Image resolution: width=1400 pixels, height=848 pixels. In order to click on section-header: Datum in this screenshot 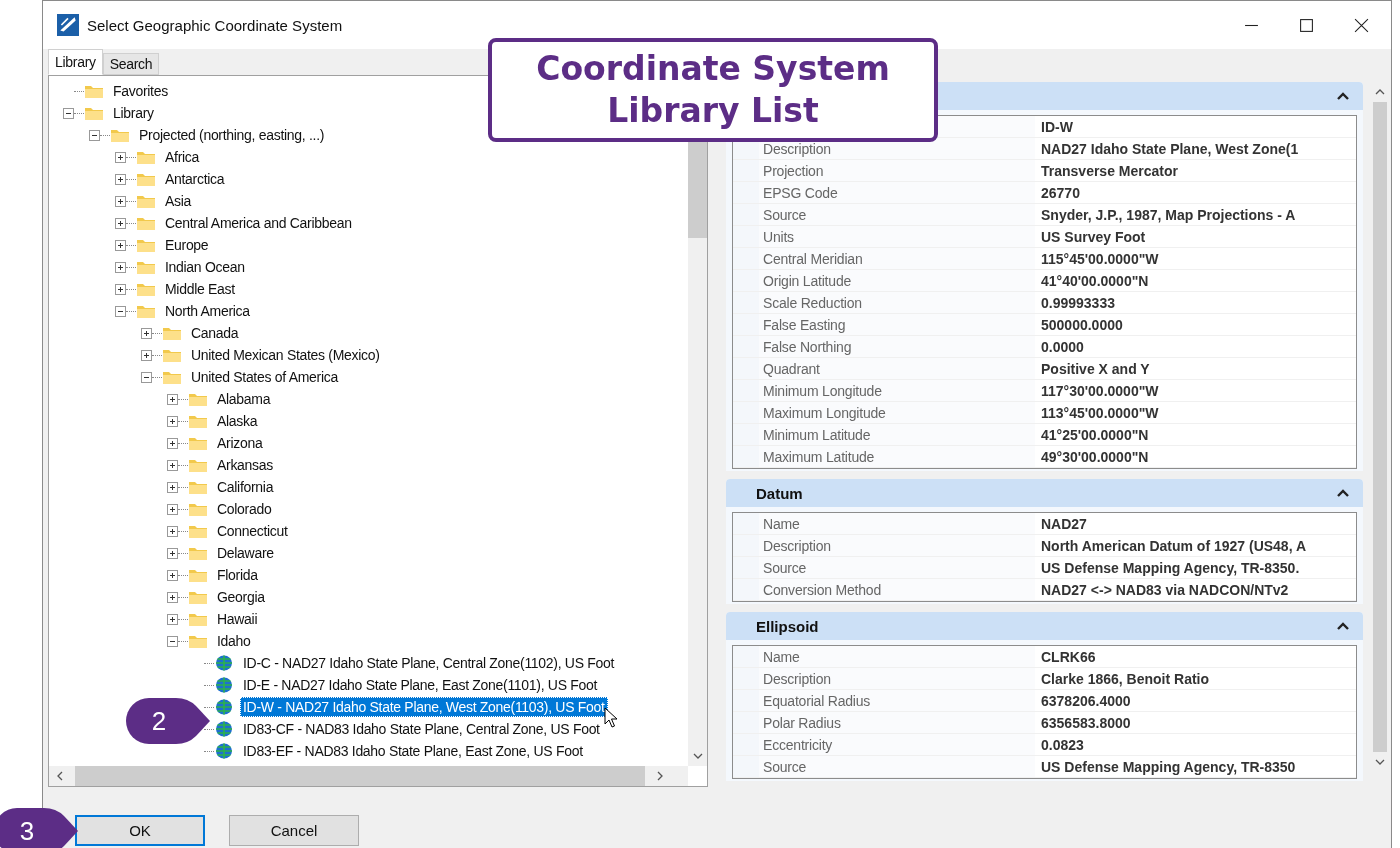, I will do `click(1044, 493)`.